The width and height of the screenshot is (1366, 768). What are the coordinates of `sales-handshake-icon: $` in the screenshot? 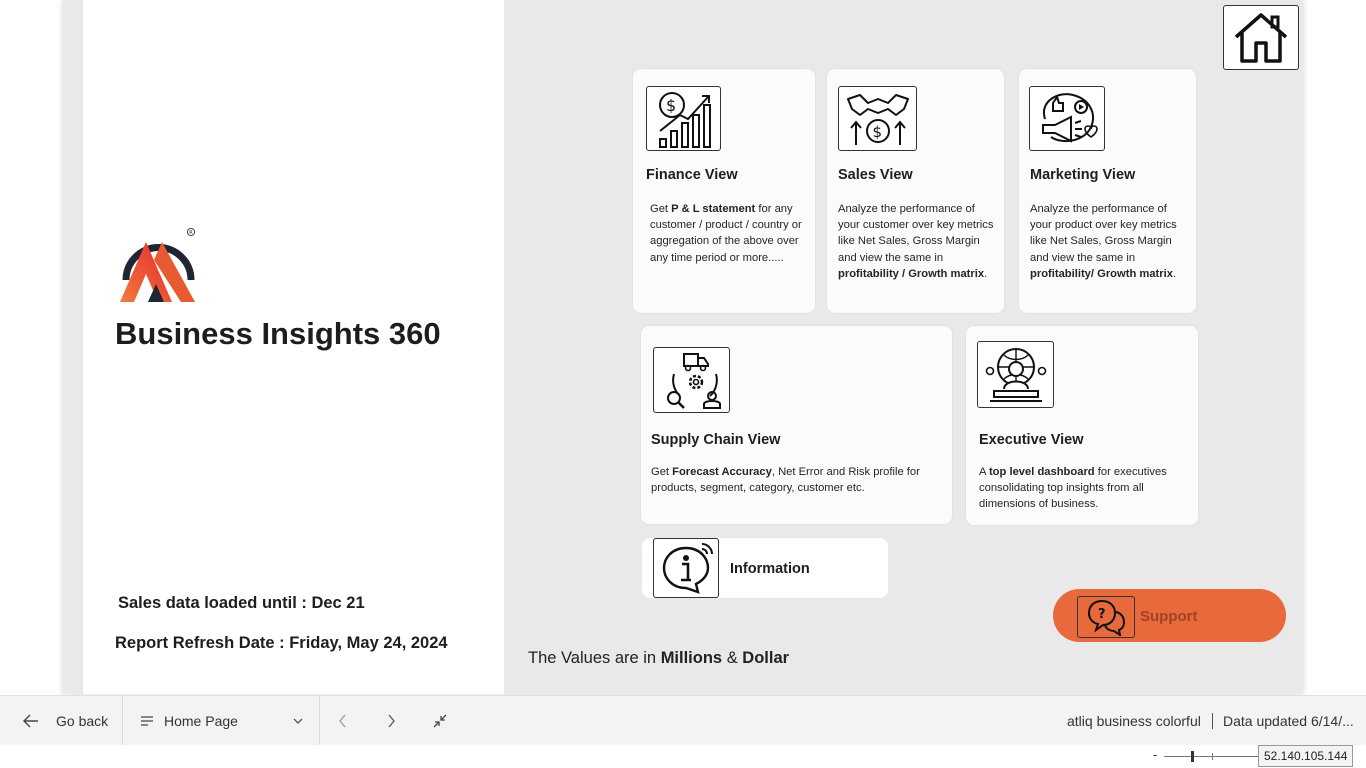 It's located at (877, 119).